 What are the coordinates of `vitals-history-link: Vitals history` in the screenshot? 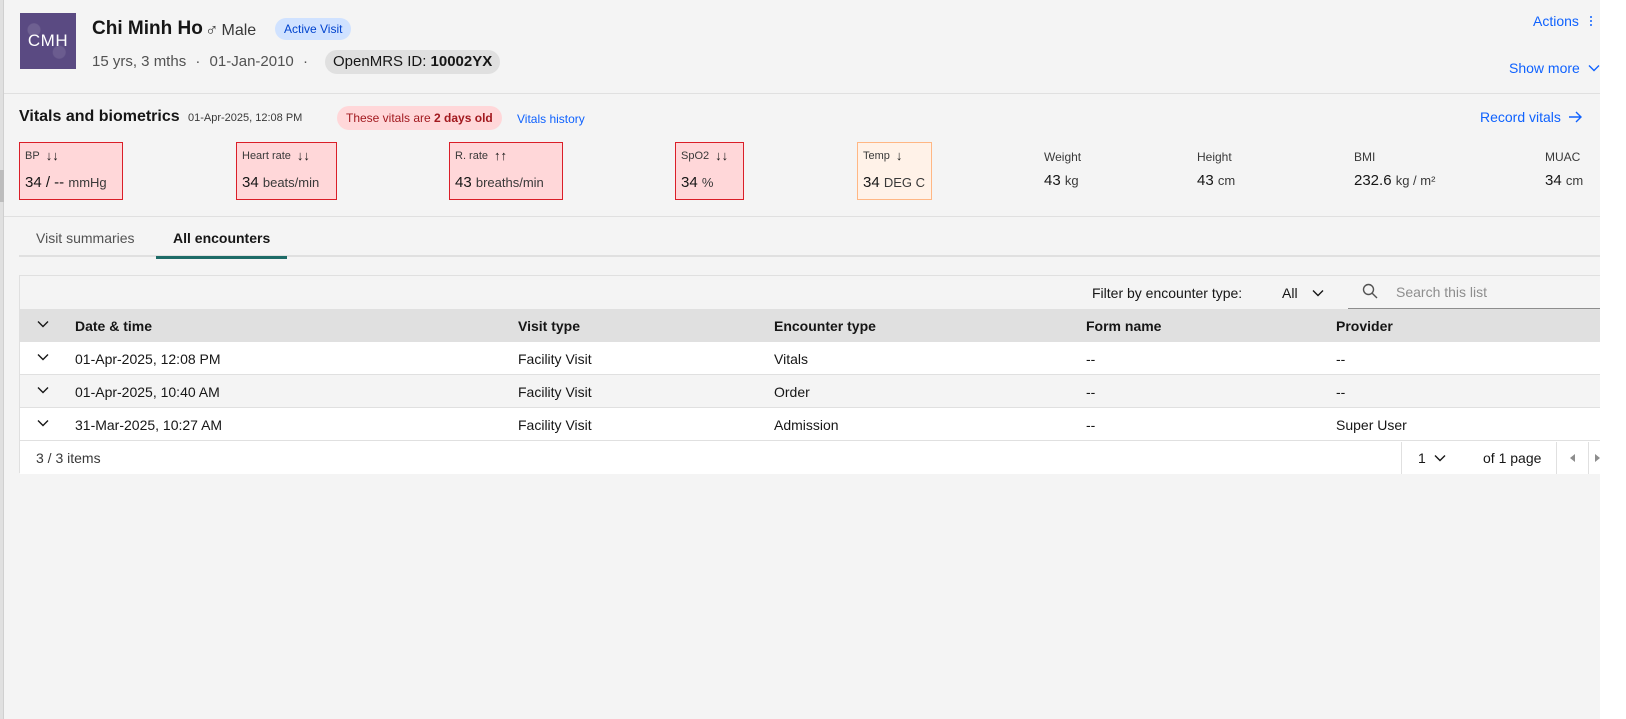 It's located at (551, 119).